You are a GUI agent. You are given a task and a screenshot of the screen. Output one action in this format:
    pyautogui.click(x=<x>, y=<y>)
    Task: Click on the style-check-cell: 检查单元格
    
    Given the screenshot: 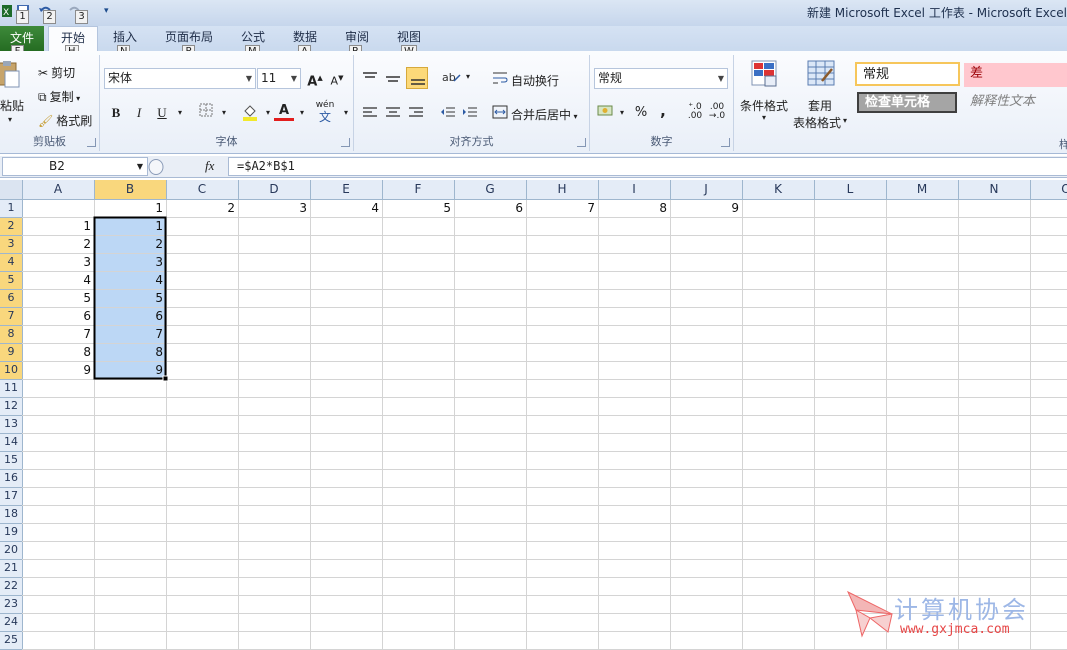 What is the action you would take?
    pyautogui.click(x=907, y=102)
    